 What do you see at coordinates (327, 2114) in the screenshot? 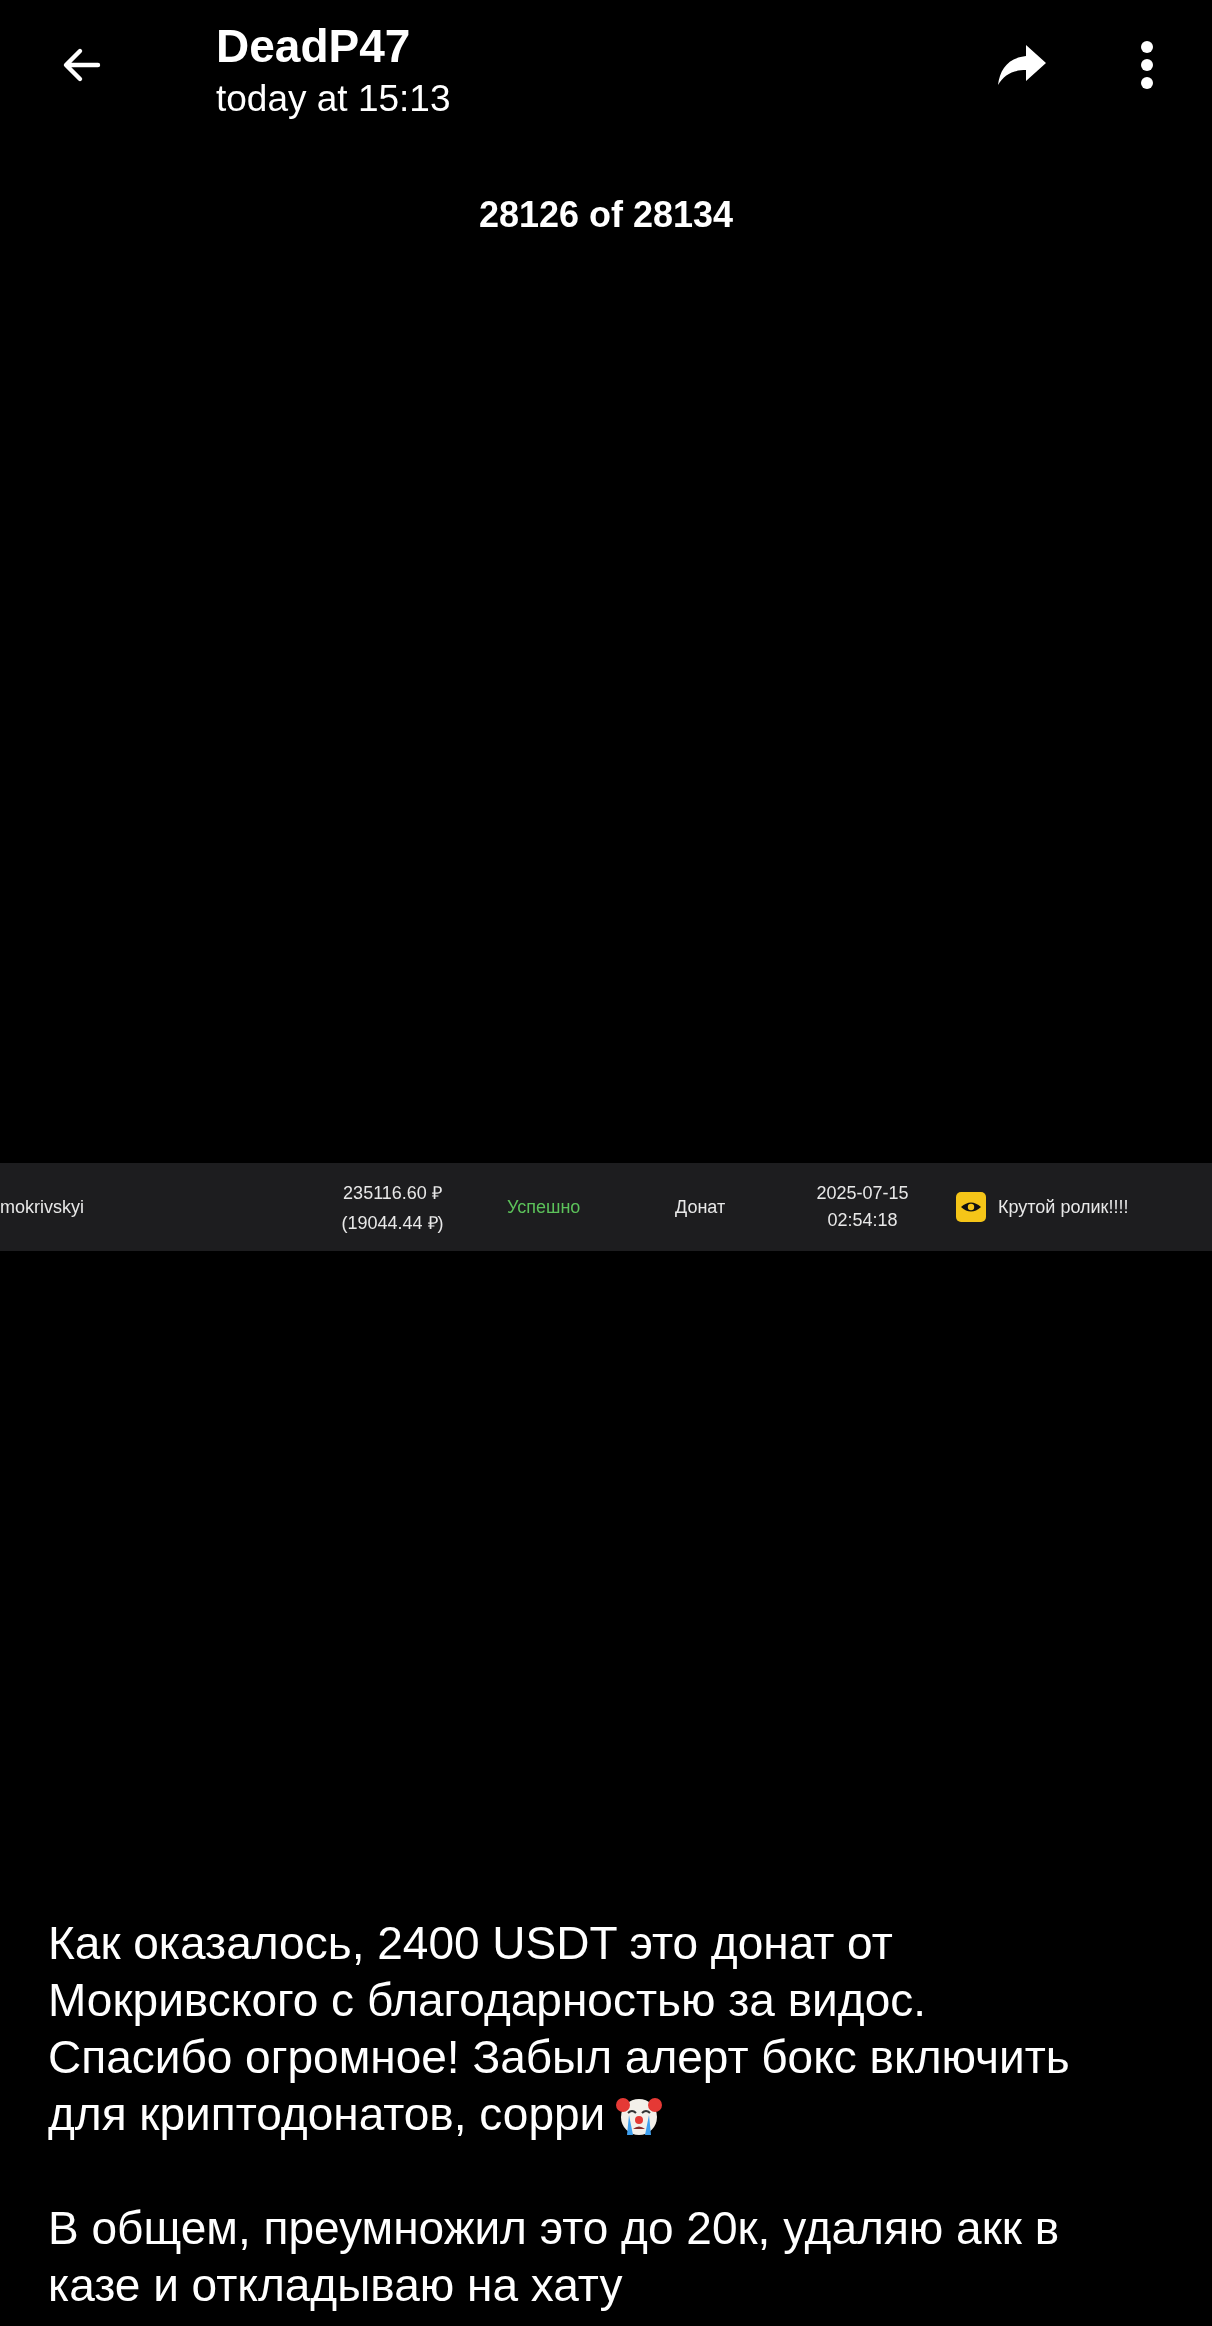
I see `caption-line: для криптодонатов, сорри` at bounding box center [327, 2114].